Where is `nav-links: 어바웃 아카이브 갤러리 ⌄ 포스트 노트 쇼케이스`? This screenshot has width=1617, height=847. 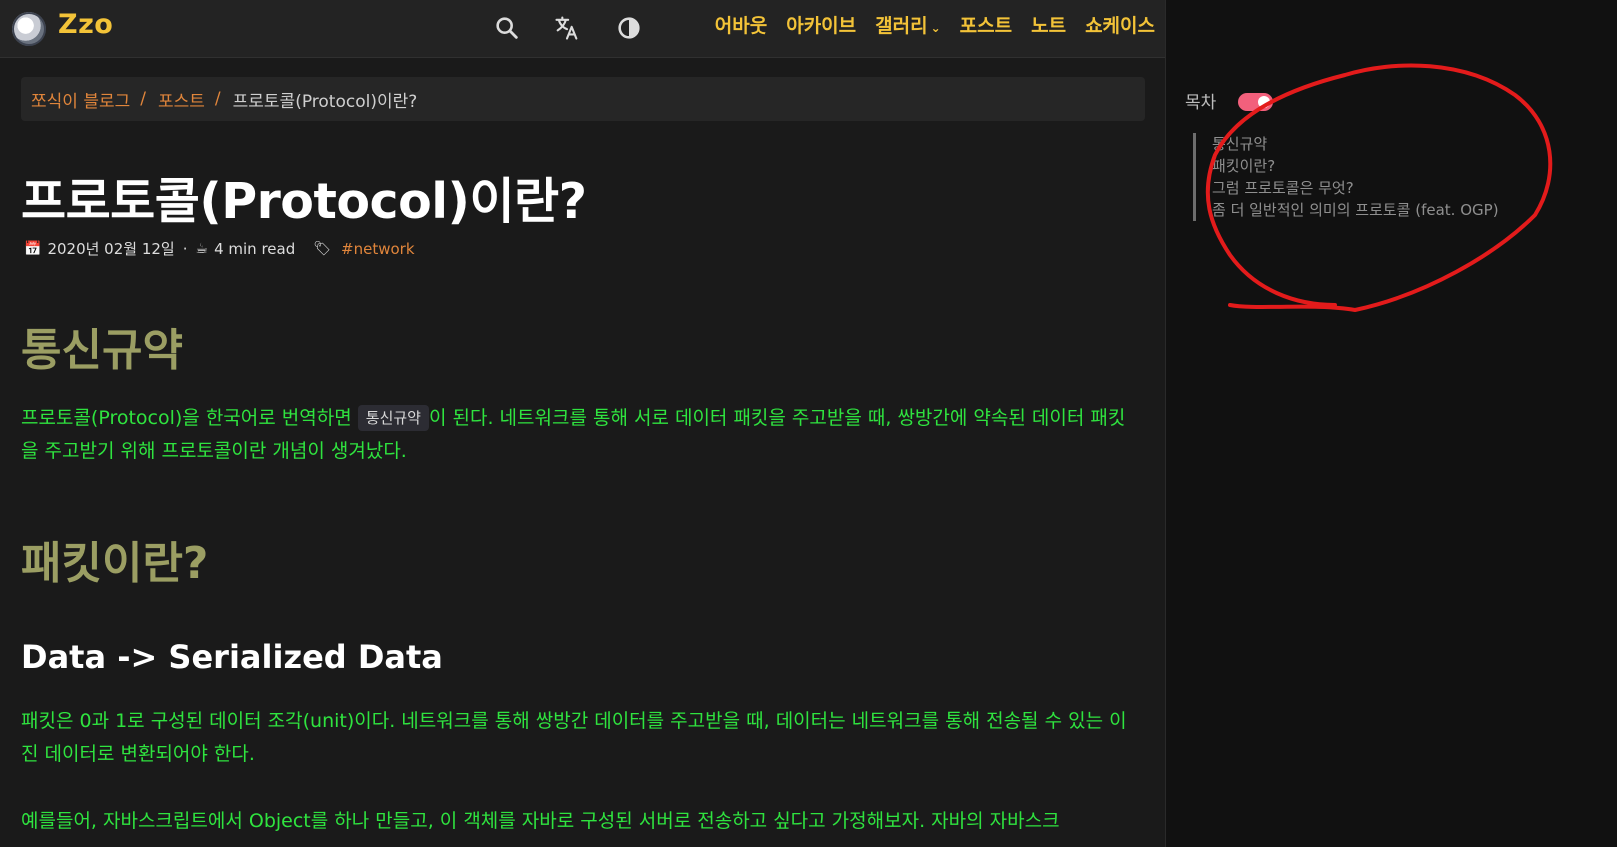
nav-links: 어바웃 아카이브 갤러리 ⌄ 포스트 노트 쇼케이스 is located at coordinates (935, 24).